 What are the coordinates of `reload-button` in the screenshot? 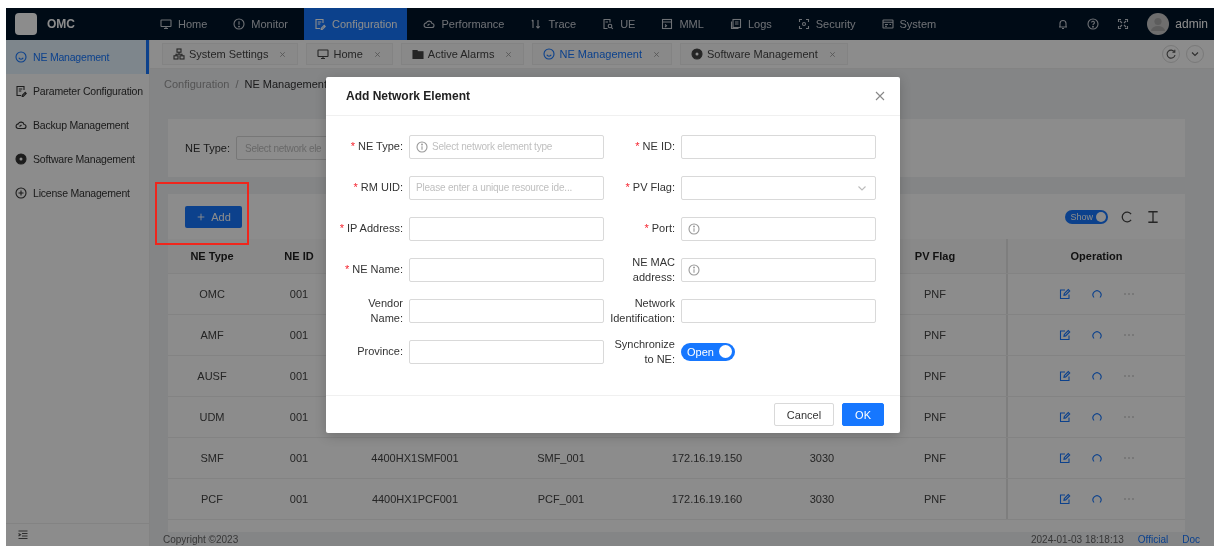 It's located at (1171, 54).